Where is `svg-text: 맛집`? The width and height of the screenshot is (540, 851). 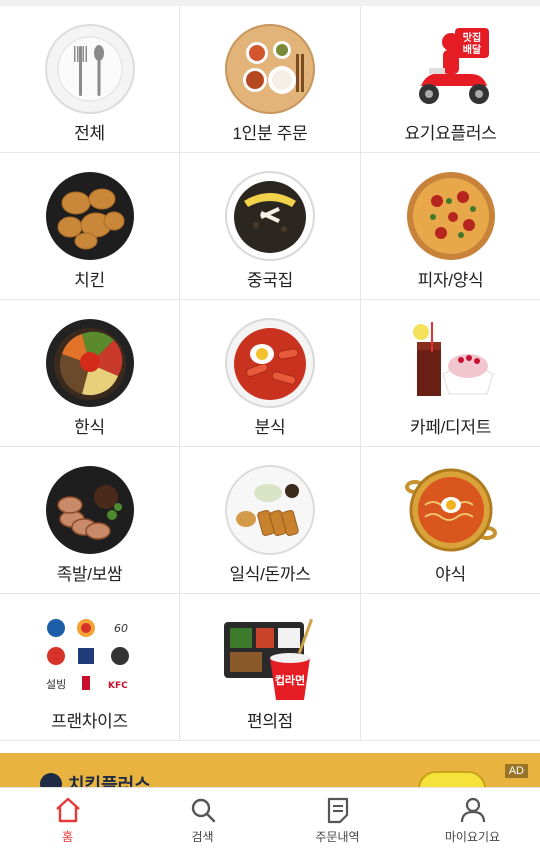 svg-text: 맛집 is located at coordinates (471, 37).